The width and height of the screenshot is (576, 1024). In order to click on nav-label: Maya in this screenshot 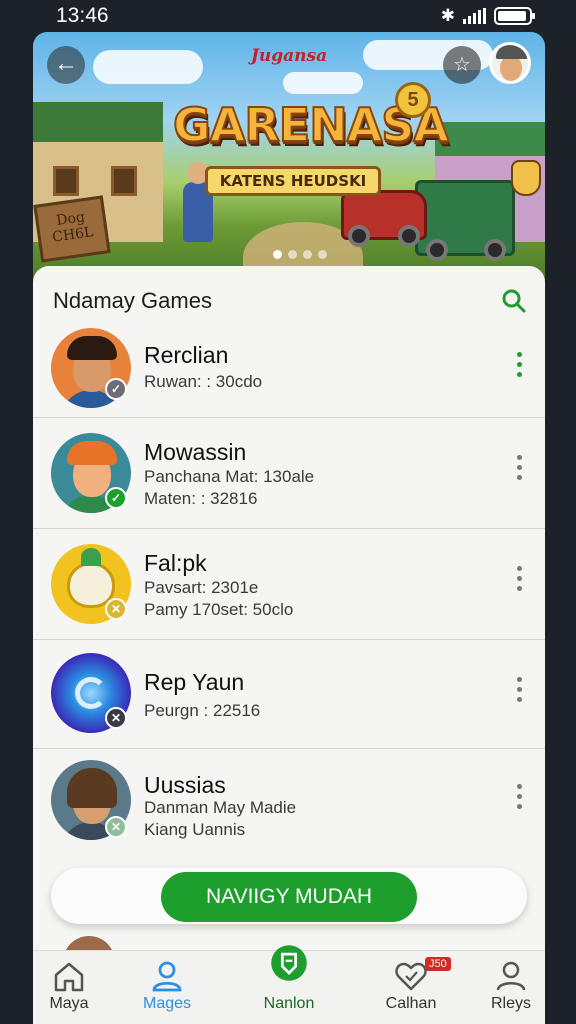, I will do `click(69, 1003)`.